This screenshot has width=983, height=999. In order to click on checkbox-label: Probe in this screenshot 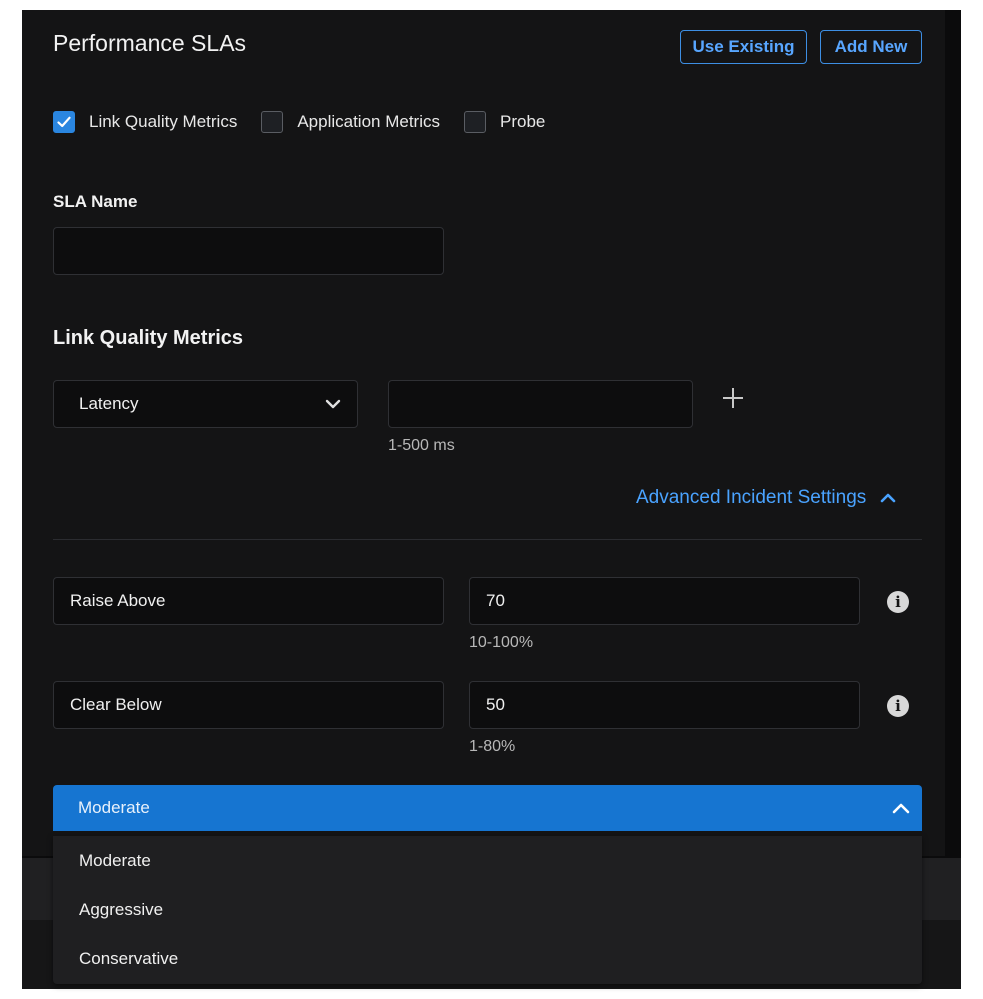, I will do `click(523, 121)`.